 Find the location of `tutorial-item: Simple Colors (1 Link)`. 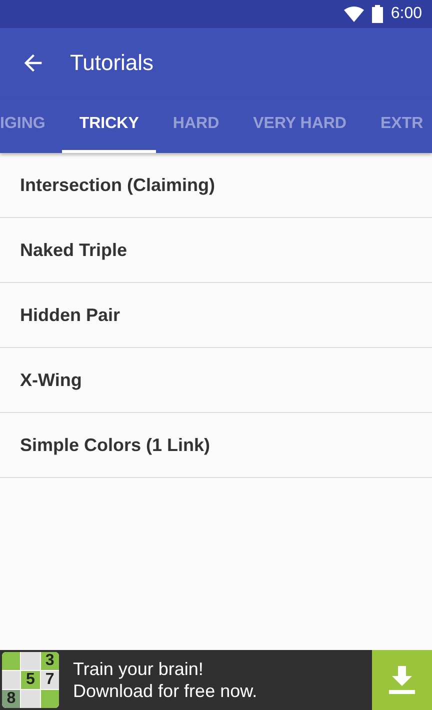

tutorial-item: Simple Colors (1 Link) is located at coordinates (216, 445).